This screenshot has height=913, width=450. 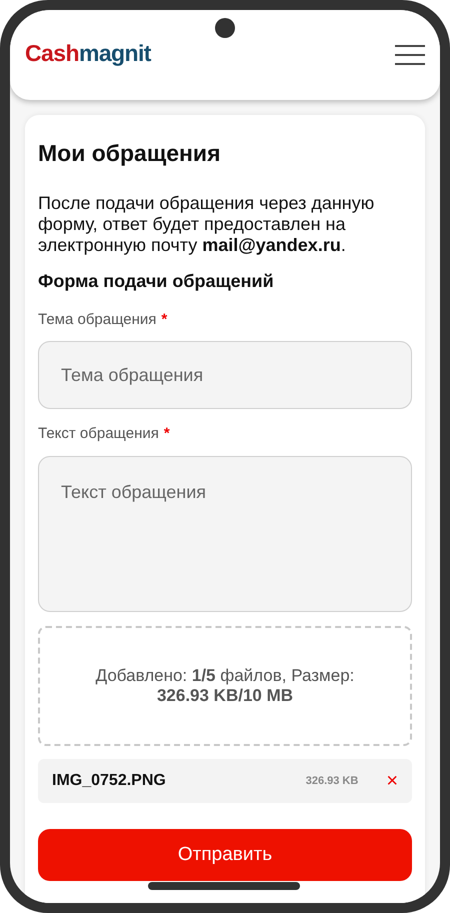 I want to click on field-label: Текст обращения, so click(x=98, y=434).